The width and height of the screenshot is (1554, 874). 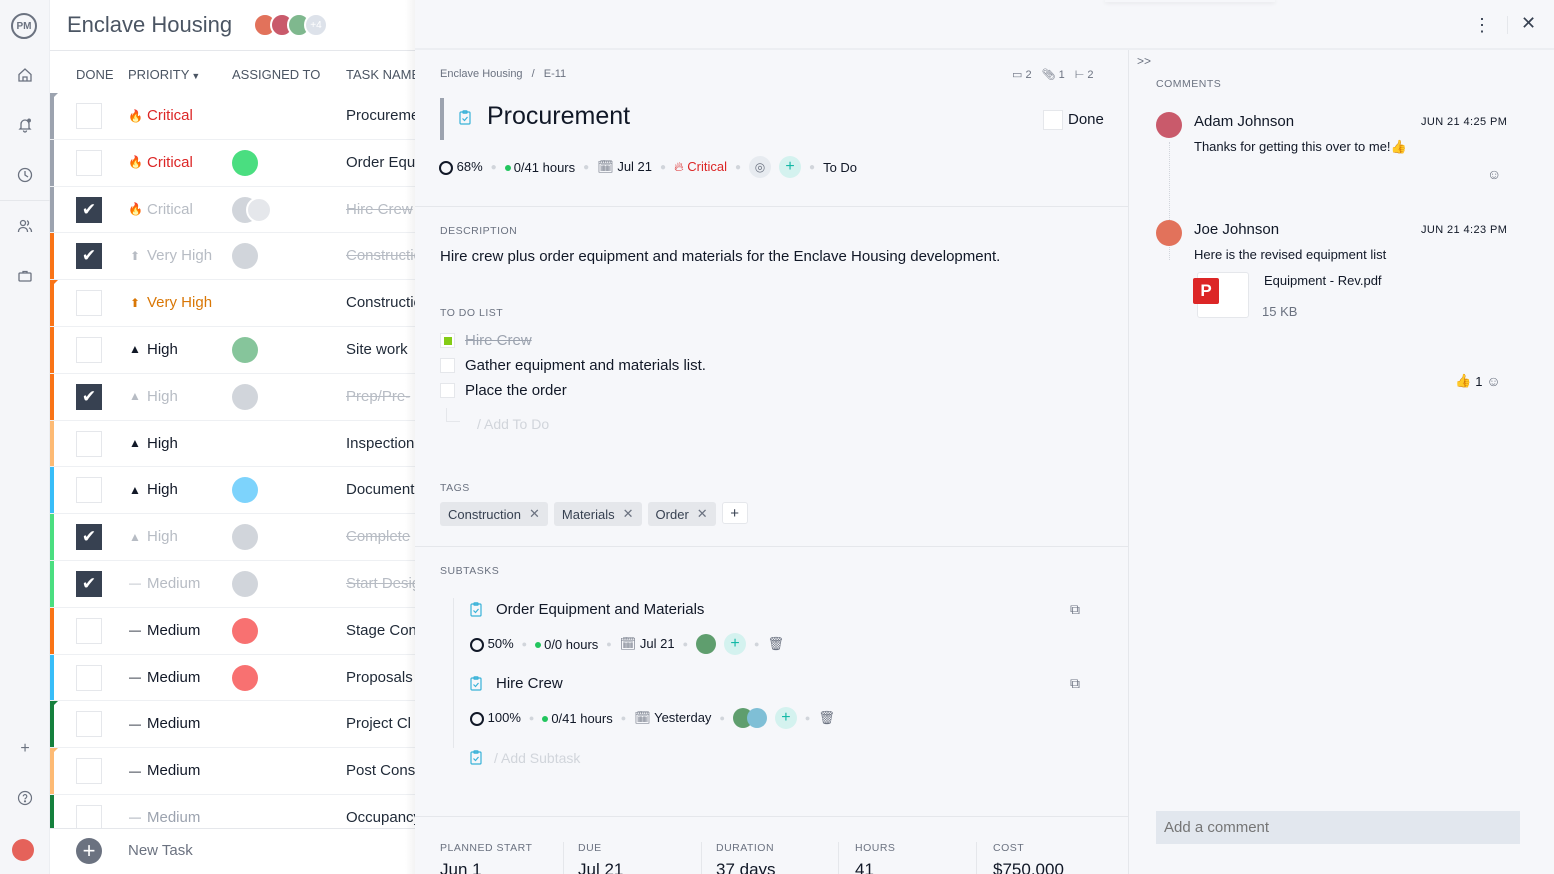 I want to click on assignees, so click(x=749, y=718).